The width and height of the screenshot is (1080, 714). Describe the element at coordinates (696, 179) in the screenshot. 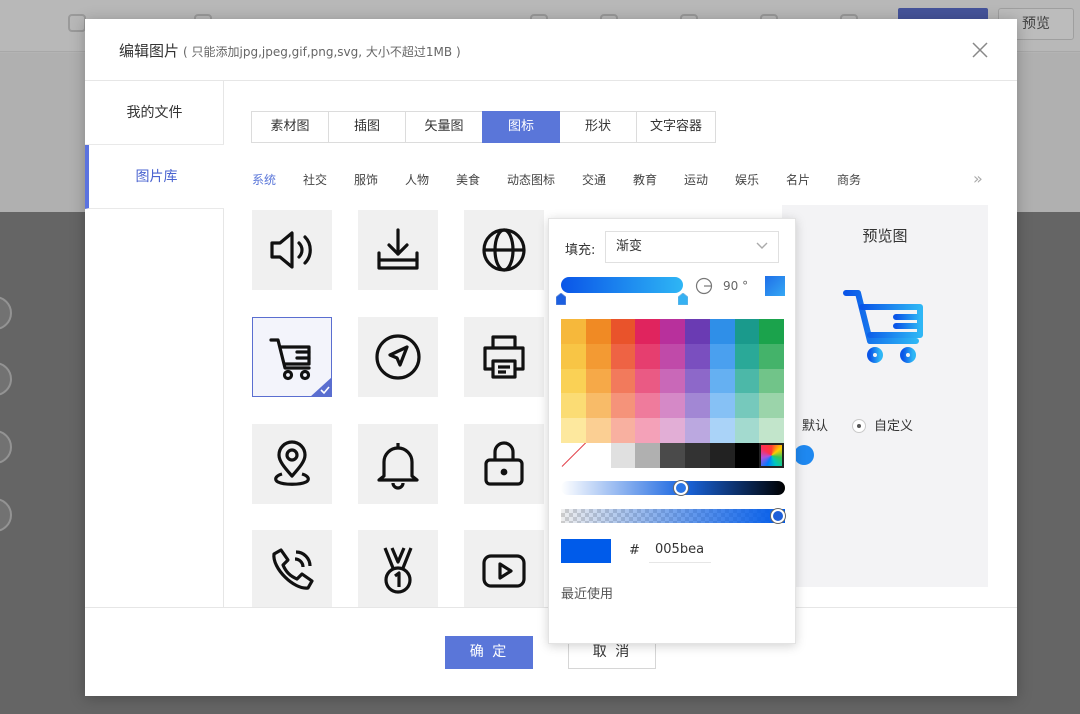

I see `category-sports: 运动` at that location.